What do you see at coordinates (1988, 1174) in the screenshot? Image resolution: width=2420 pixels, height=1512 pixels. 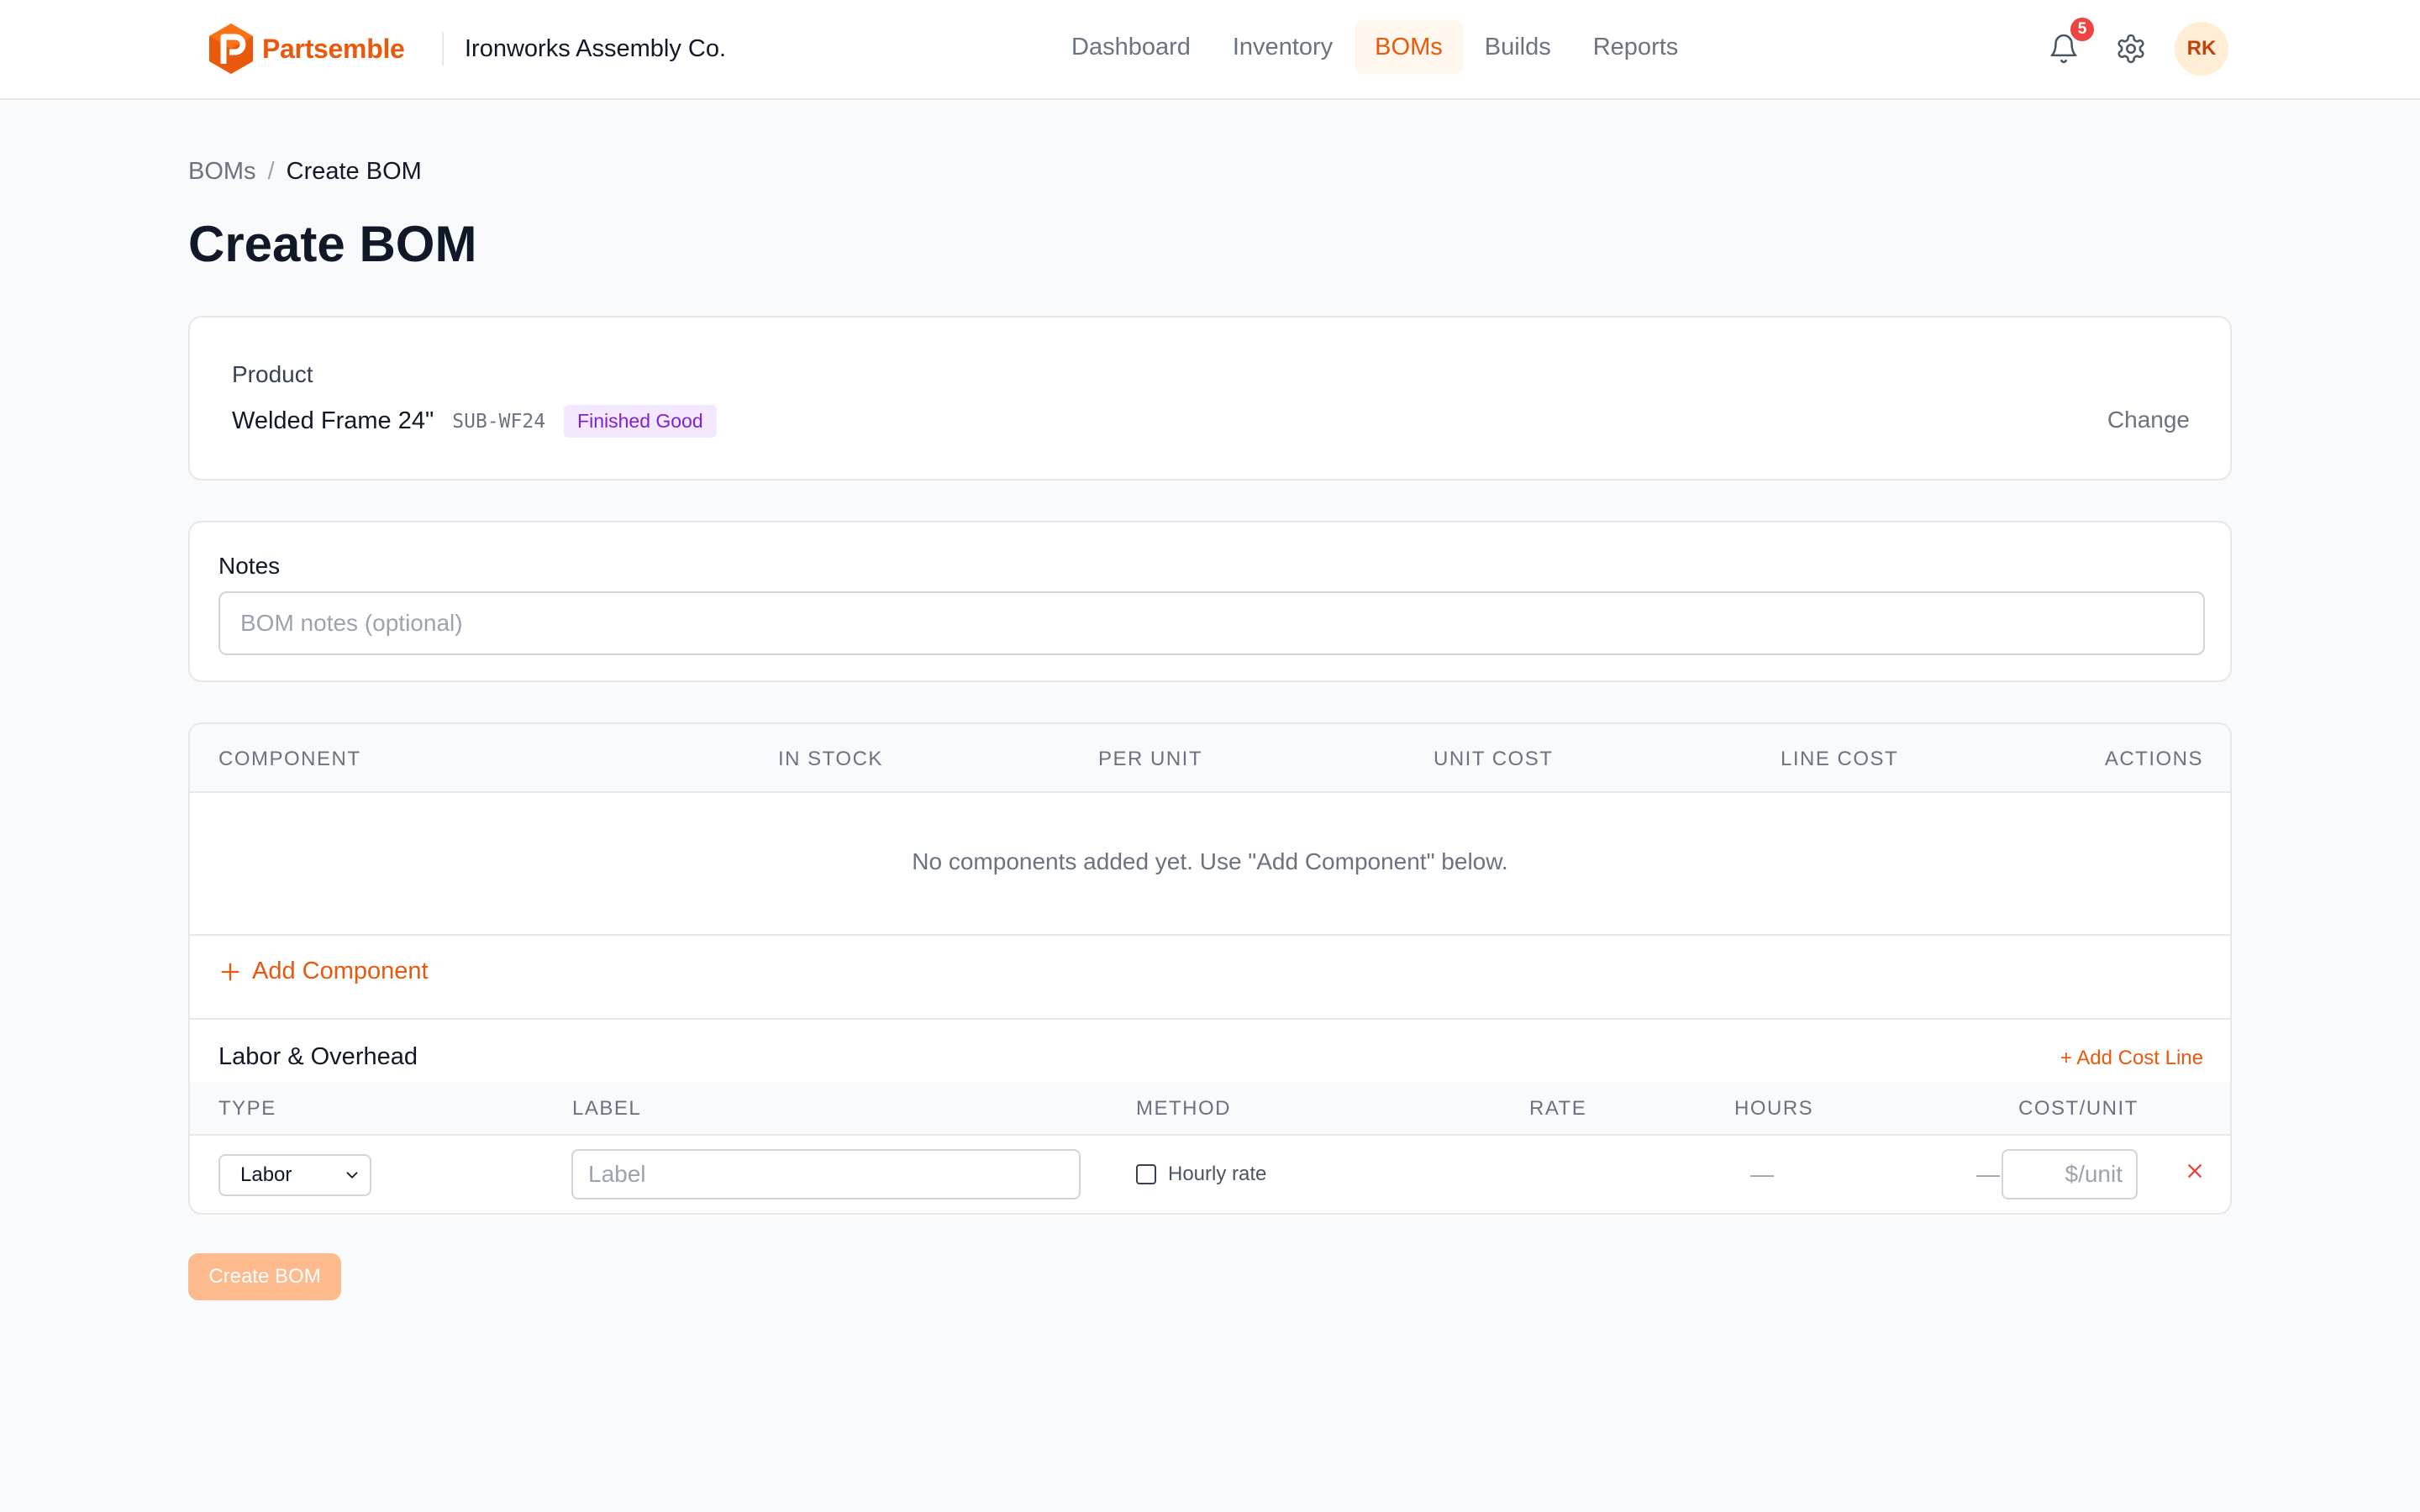 I see `hours-value: —` at bounding box center [1988, 1174].